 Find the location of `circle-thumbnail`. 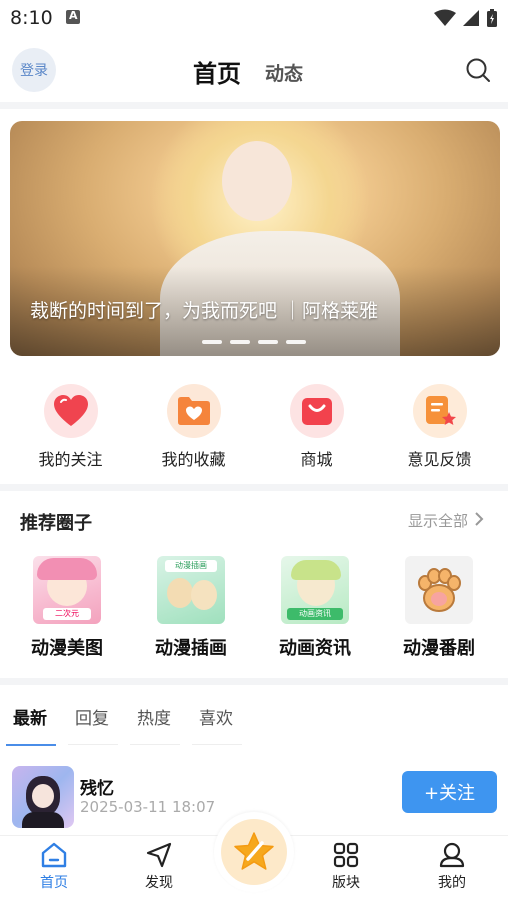

circle-thumbnail is located at coordinates (439, 590).